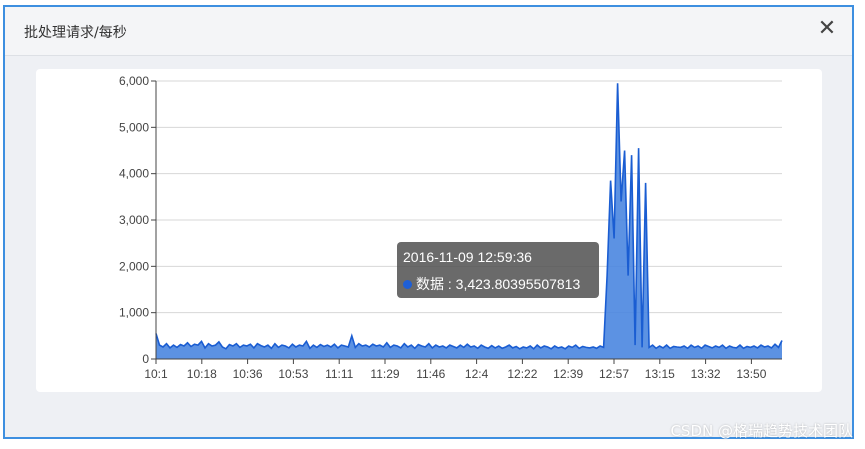 The height and width of the screenshot is (449, 865). Describe the element at coordinates (339, 374) in the screenshot. I see `x-tick-label: 11:11` at that location.